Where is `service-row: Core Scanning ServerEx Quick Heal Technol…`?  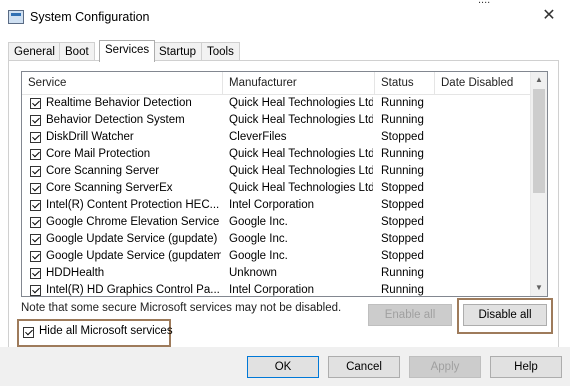
service-row: Core Scanning ServerEx Quick Heal Technol… is located at coordinates (276, 188).